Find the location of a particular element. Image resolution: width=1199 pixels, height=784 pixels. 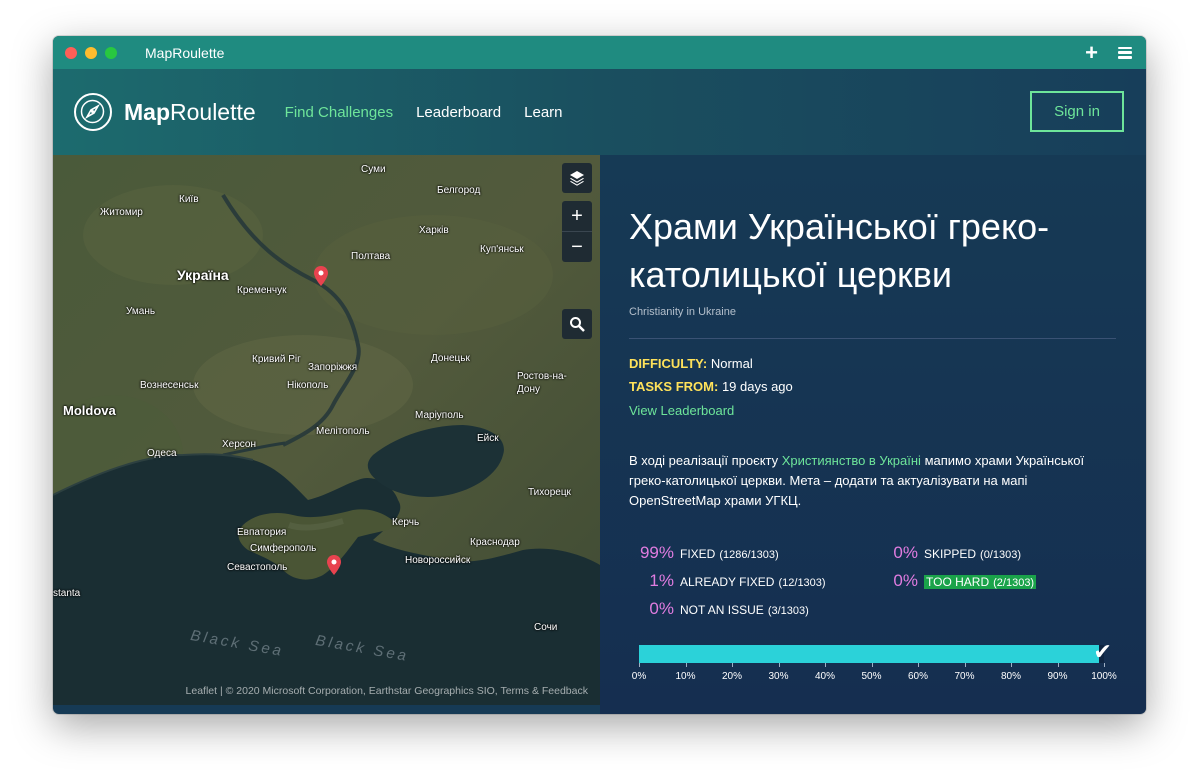

window-title: MapRoulette is located at coordinates (185, 52).